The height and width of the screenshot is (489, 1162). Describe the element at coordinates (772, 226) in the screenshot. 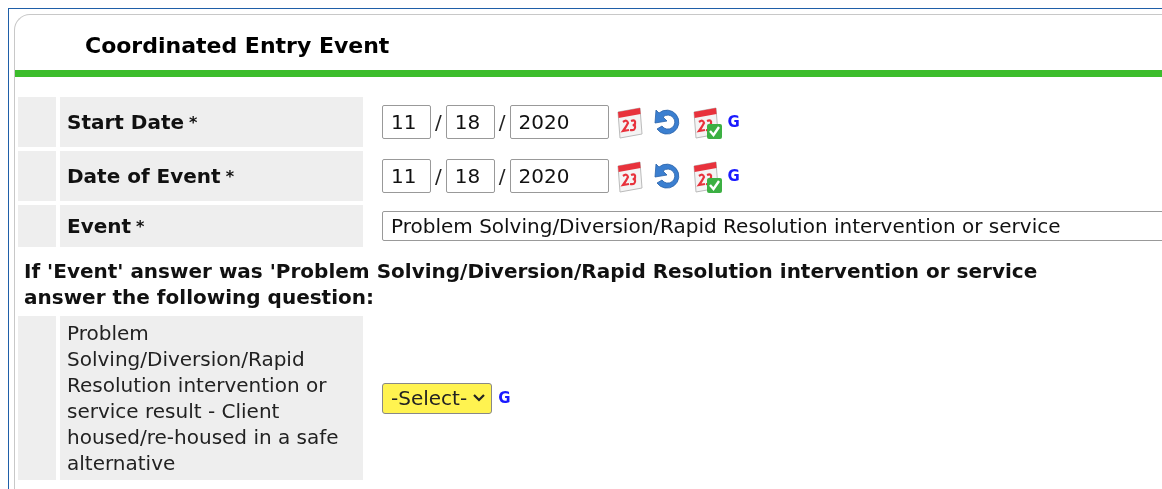

I see `event-field: Problem Solving/Diversion/Rapid Resolution intervention or service` at that location.